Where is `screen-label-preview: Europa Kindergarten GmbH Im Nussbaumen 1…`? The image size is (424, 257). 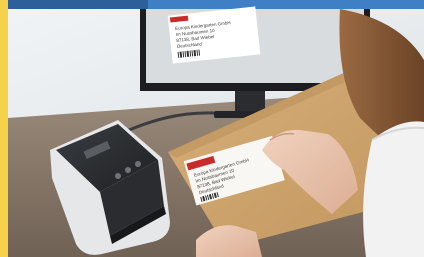
screen-label-preview: Europa Kindergarten GmbH Im Nussbaumen 1… is located at coordinates (214, 35).